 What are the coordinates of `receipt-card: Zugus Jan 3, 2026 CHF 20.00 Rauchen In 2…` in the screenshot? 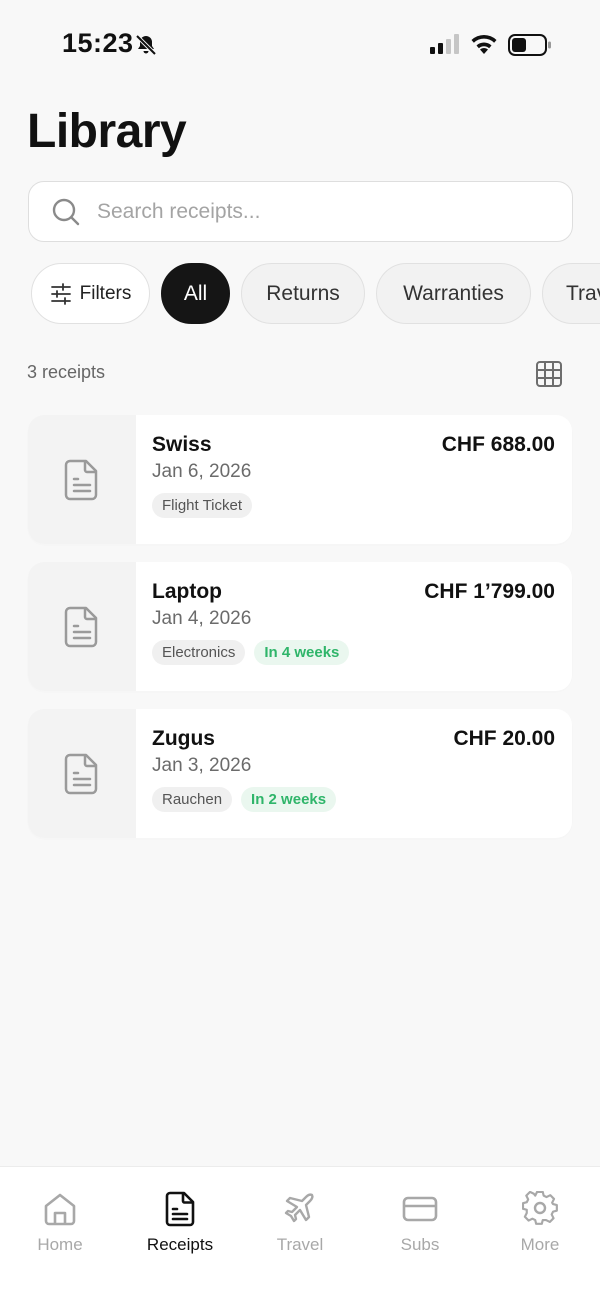 It's located at (300, 773).